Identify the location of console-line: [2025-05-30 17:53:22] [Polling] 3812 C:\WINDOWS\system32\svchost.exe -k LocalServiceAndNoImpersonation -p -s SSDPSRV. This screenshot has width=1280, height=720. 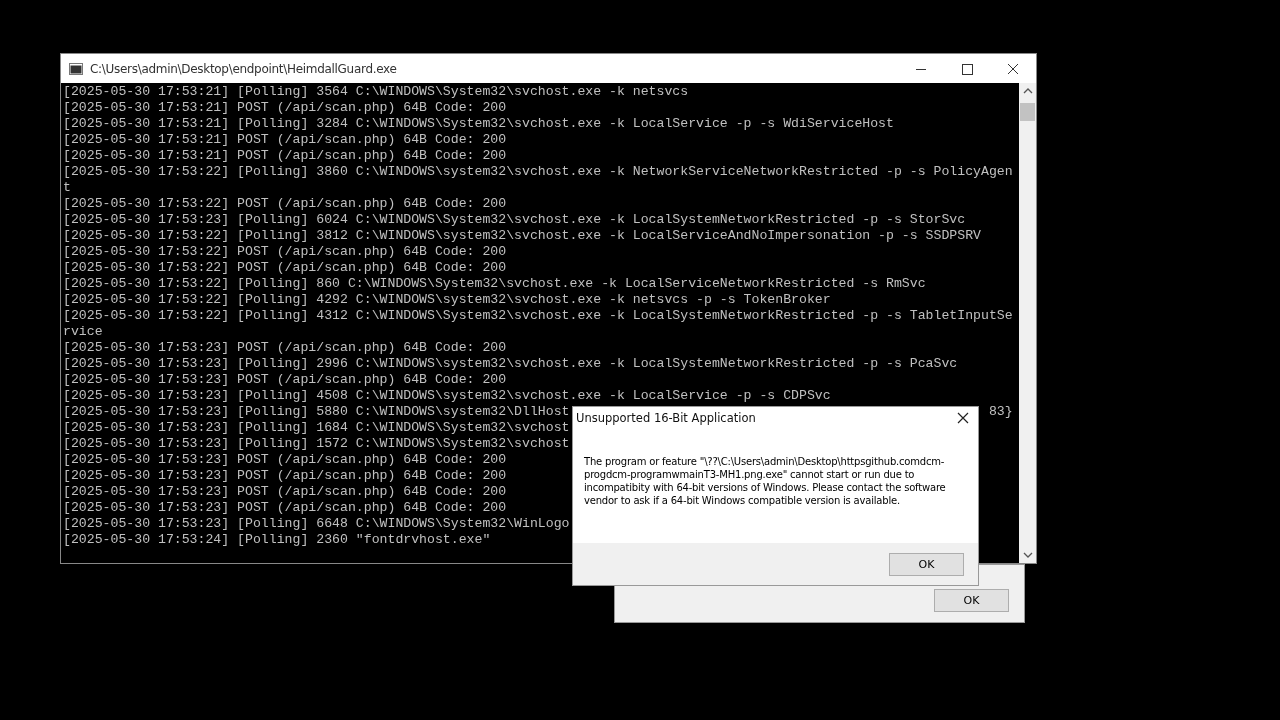
(522, 236).